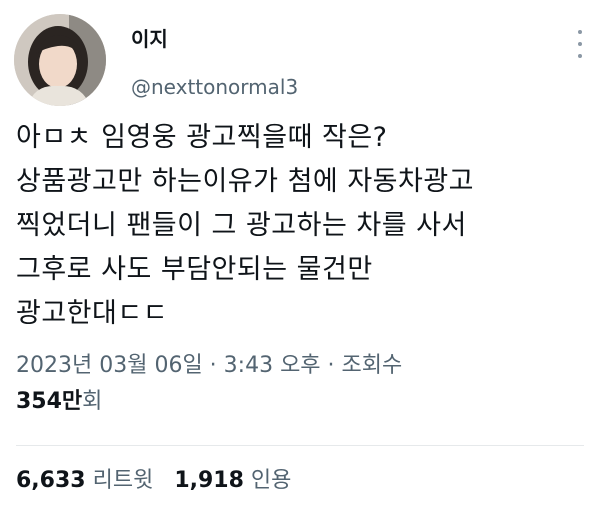 The width and height of the screenshot is (600, 523). I want to click on tweet-date: 2023년 03월 06일, so click(109, 365).